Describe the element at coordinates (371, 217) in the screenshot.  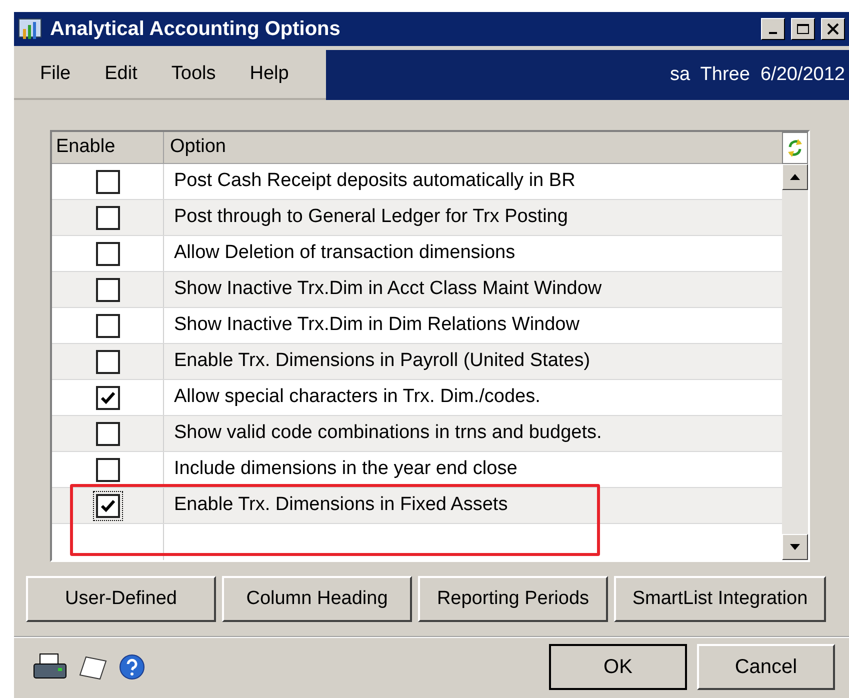
I see `table-cell-text: Post through to General Ledger for Trx Posting` at that location.